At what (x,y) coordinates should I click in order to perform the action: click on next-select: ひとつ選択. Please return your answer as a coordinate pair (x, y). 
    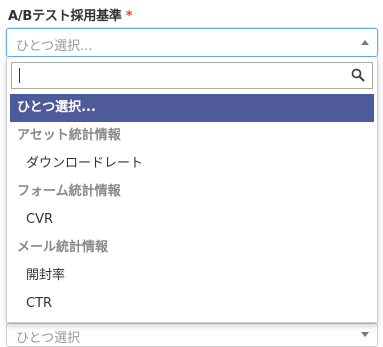
    Looking at the image, I should click on (192, 335).